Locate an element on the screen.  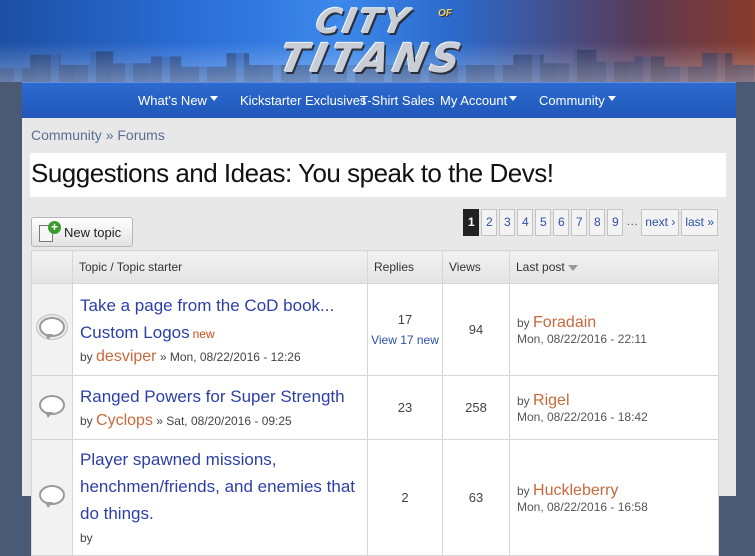
pager-page: 4 is located at coordinates (525, 222).